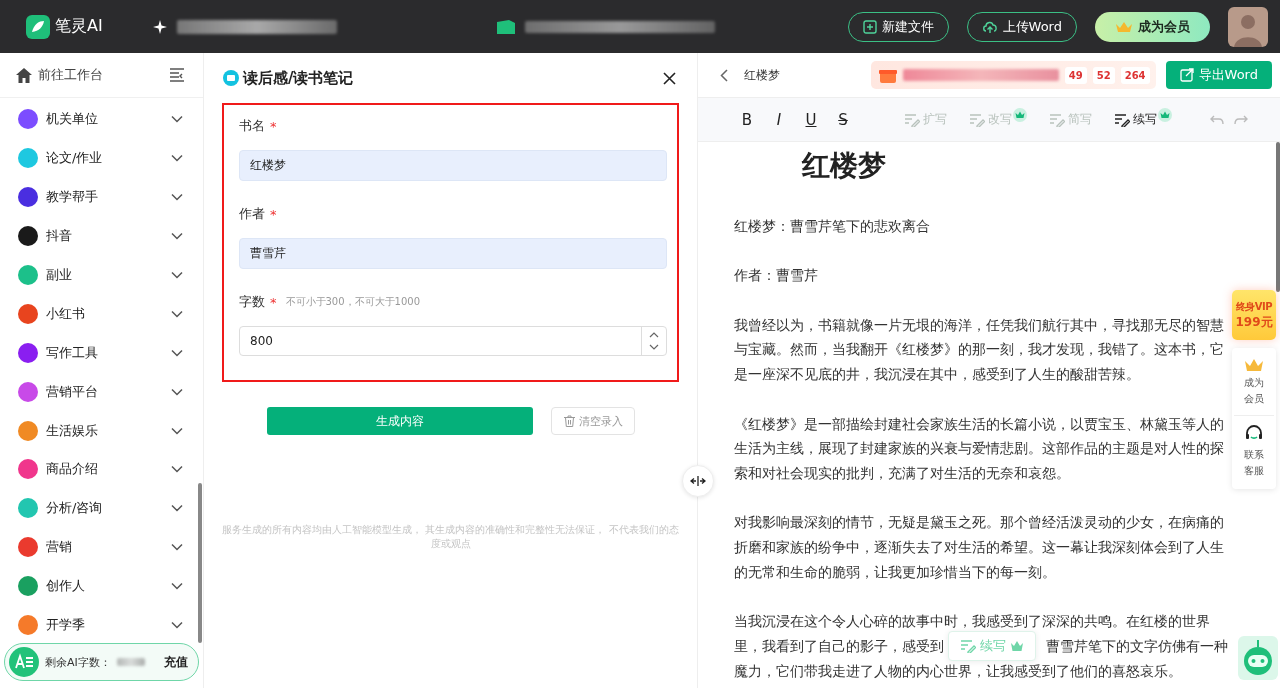 The image size is (1280, 688). I want to click on countdown-digit: 52, so click(1103, 75).